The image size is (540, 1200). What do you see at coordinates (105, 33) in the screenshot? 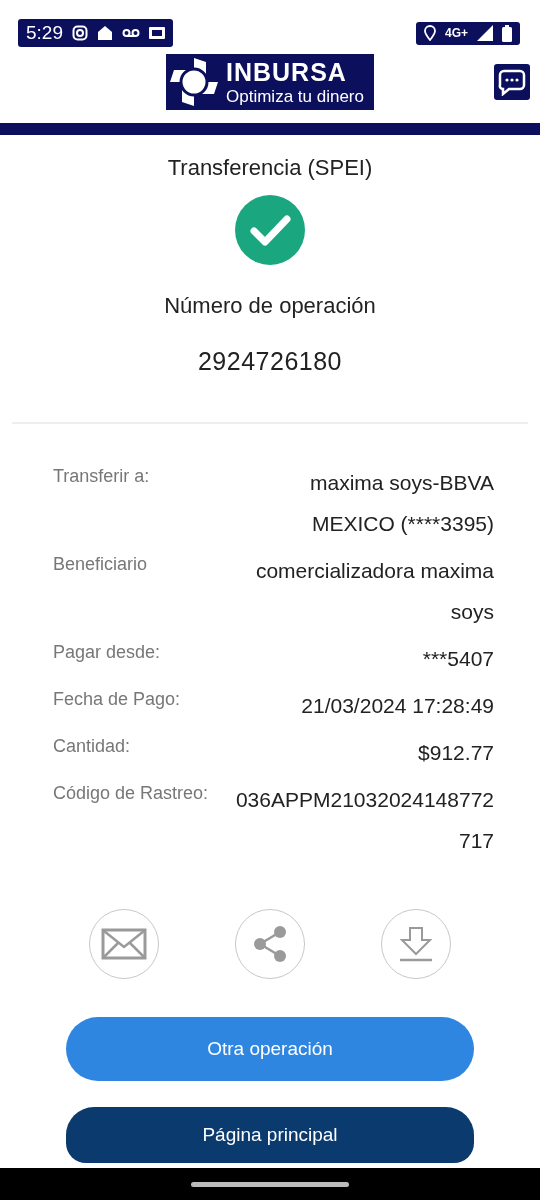
I see `house-icon` at bounding box center [105, 33].